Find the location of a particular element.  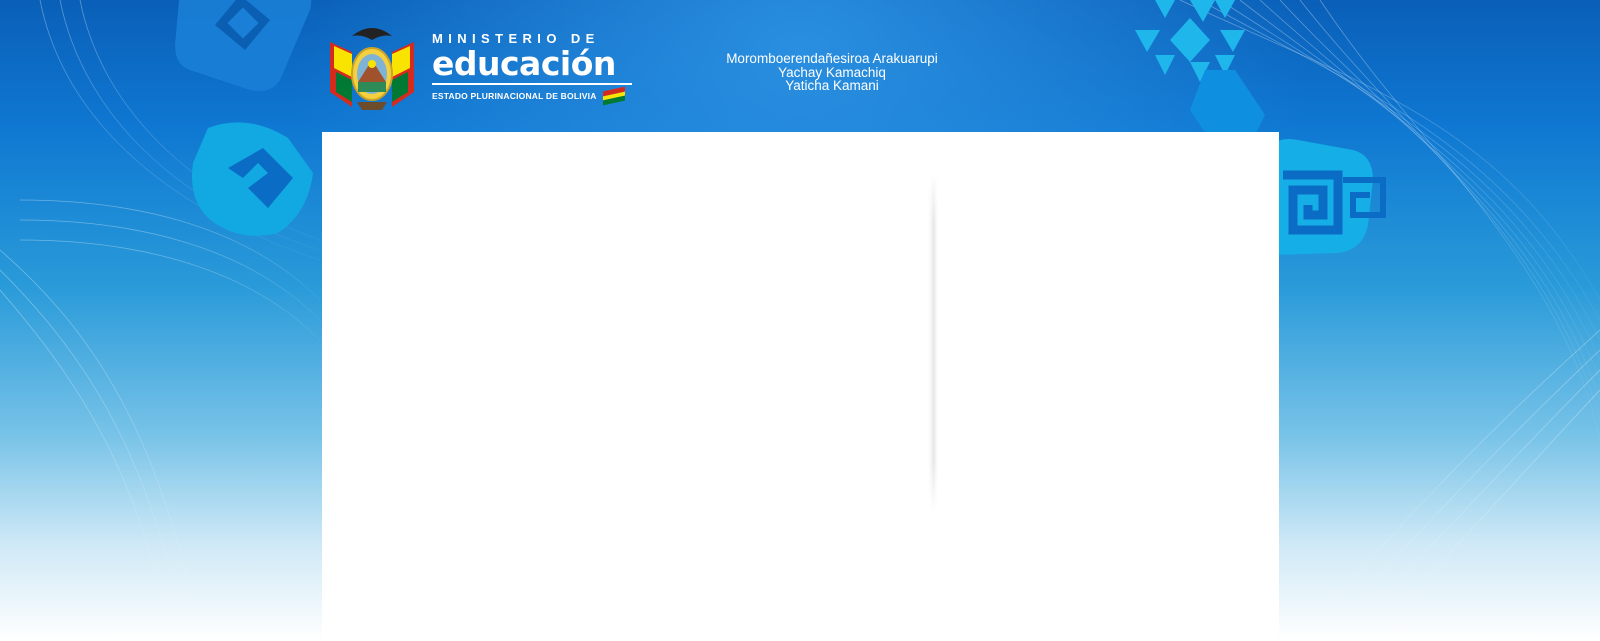

tagline-line-quechua: Yachay Kamachiq is located at coordinates (832, 72).